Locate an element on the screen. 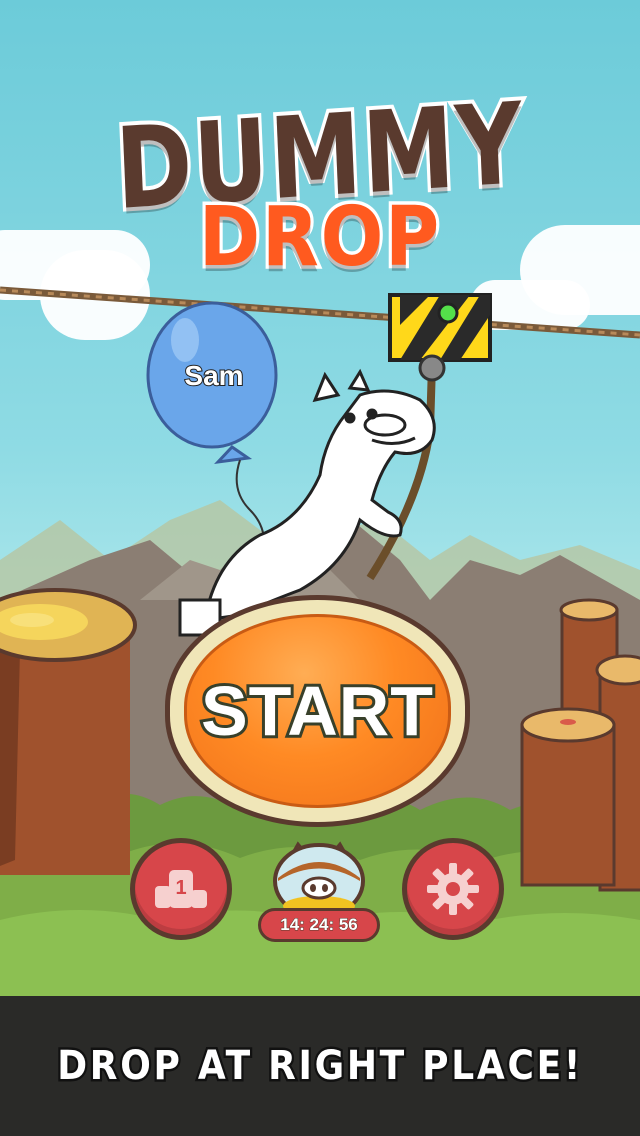 The width and height of the screenshot is (640, 1136). start-button-face: START is located at coordinates (317, 711).